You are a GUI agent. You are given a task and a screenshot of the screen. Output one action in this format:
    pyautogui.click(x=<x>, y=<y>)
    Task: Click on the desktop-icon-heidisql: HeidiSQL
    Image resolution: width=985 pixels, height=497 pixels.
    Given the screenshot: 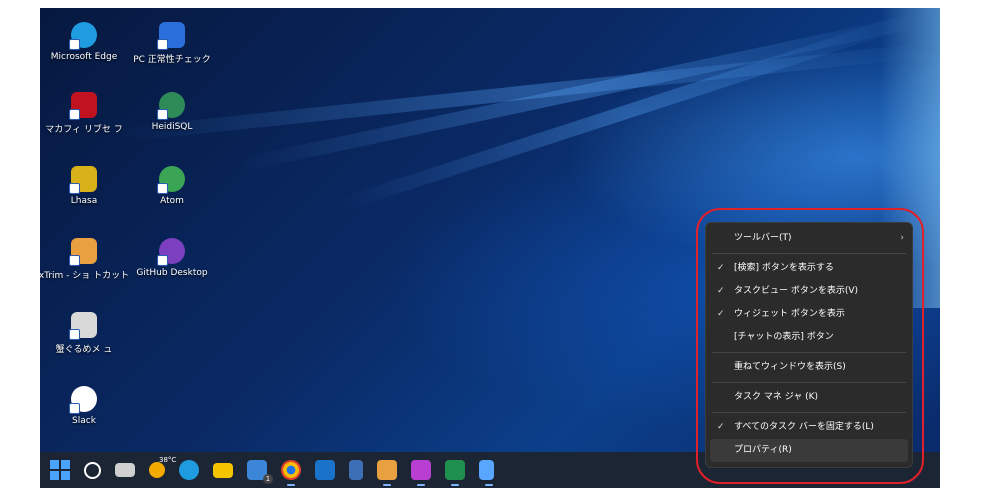 What is the action you would take?
    pyautogui.click(x=172, y=112)
    